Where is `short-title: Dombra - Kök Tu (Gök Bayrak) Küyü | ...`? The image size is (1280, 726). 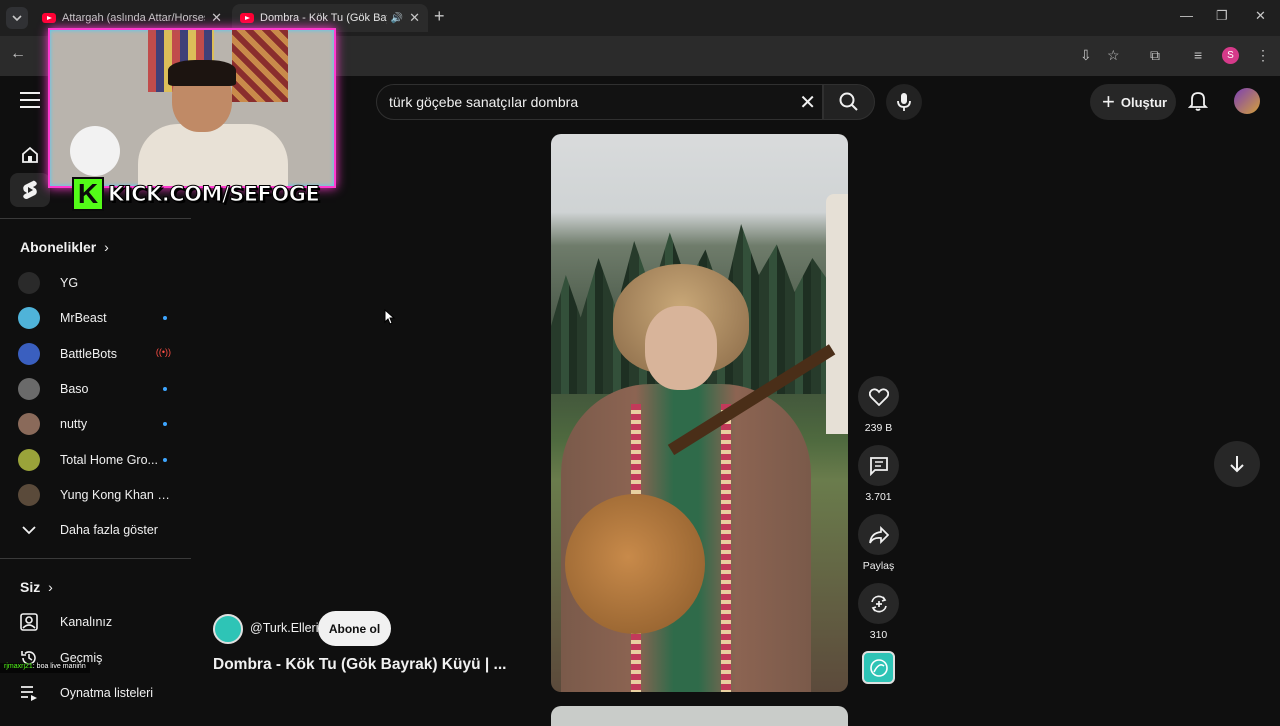
short-title: Dombra - Kök Tu (Gök Bayrak) Küyü | ... is located at coordinates (359, 665).